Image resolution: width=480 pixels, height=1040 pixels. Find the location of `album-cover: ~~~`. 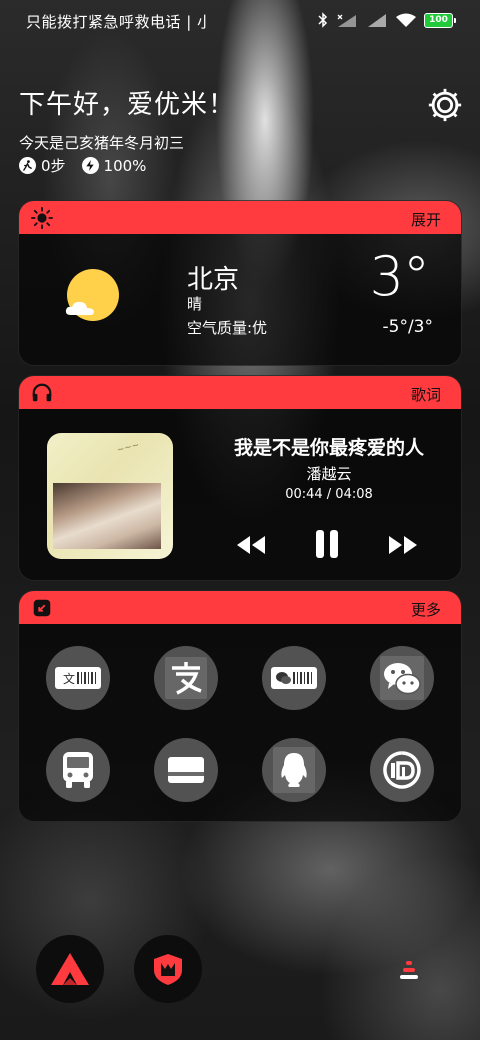

album-cover: ~~~ is located at coordinates (110, 496).